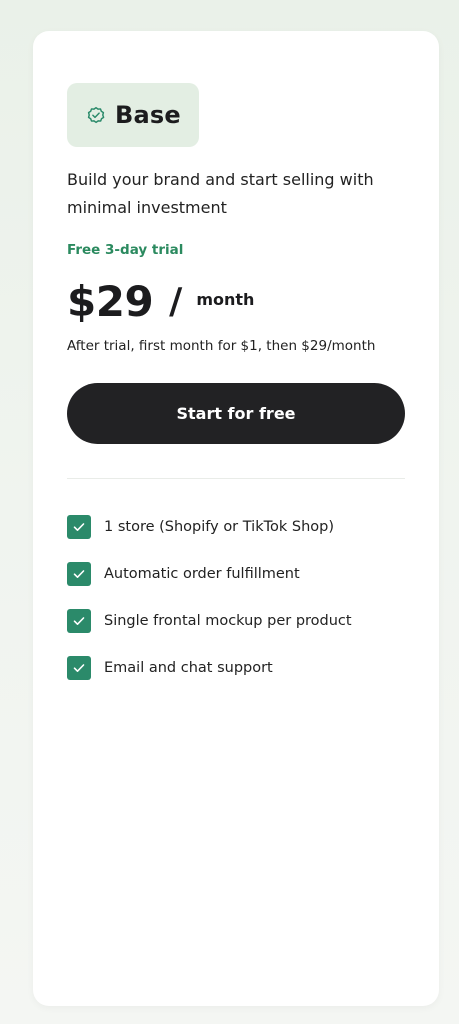  Describe the element at coordinates (125, 250) in the screenshot. I see `trial-label: Free 3-day trial` at that location.